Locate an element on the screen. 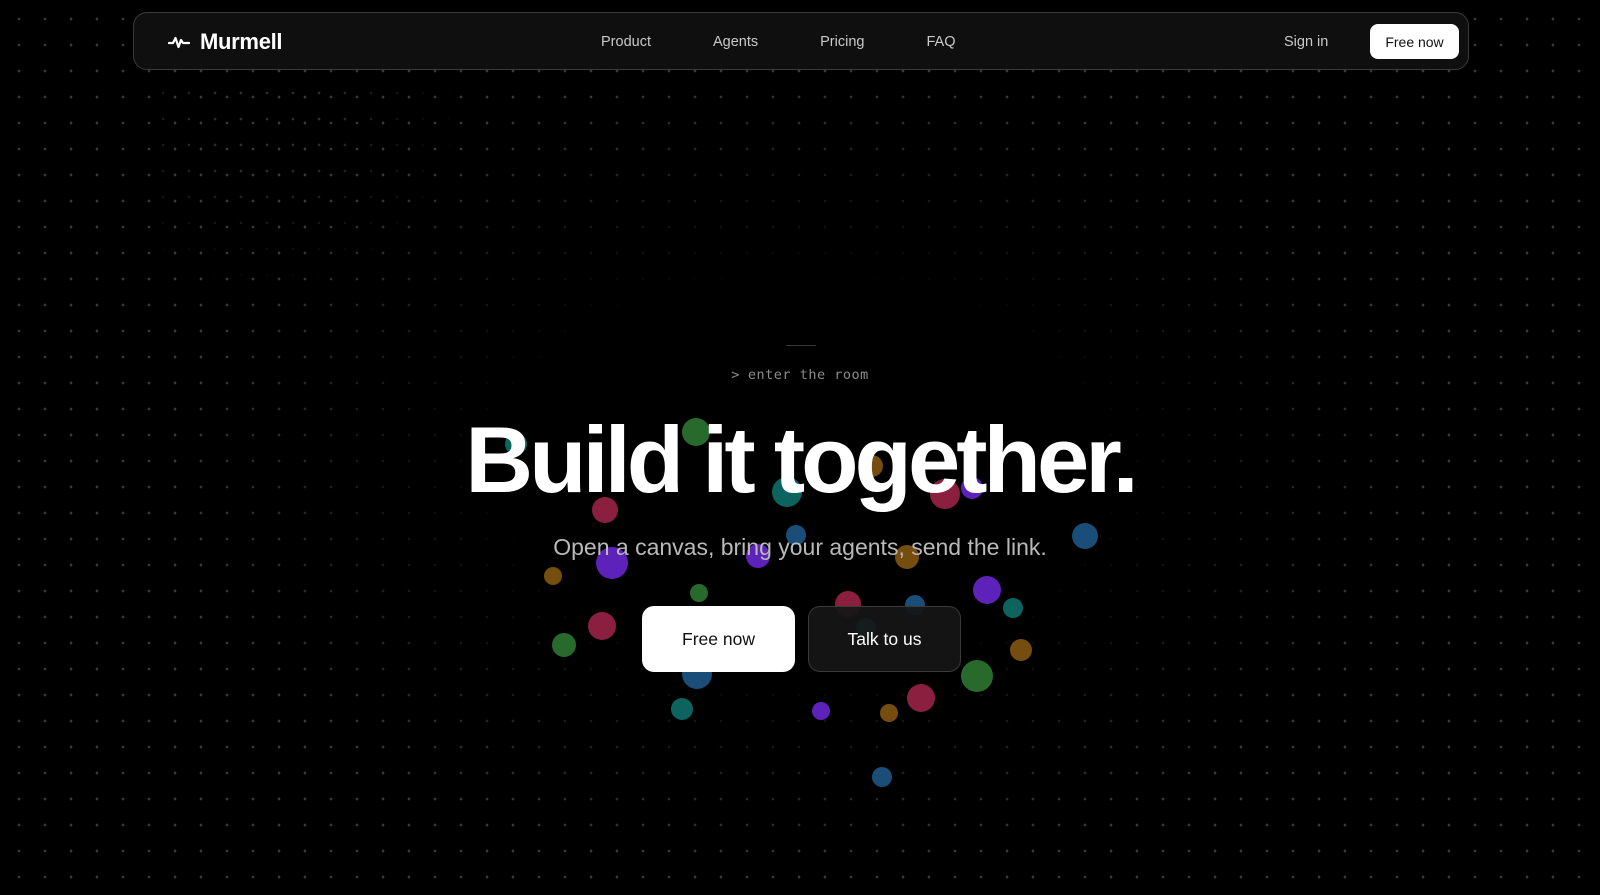 The image size is (1600, 895). free-now-button: Free now is located at coordinates (718, 639).